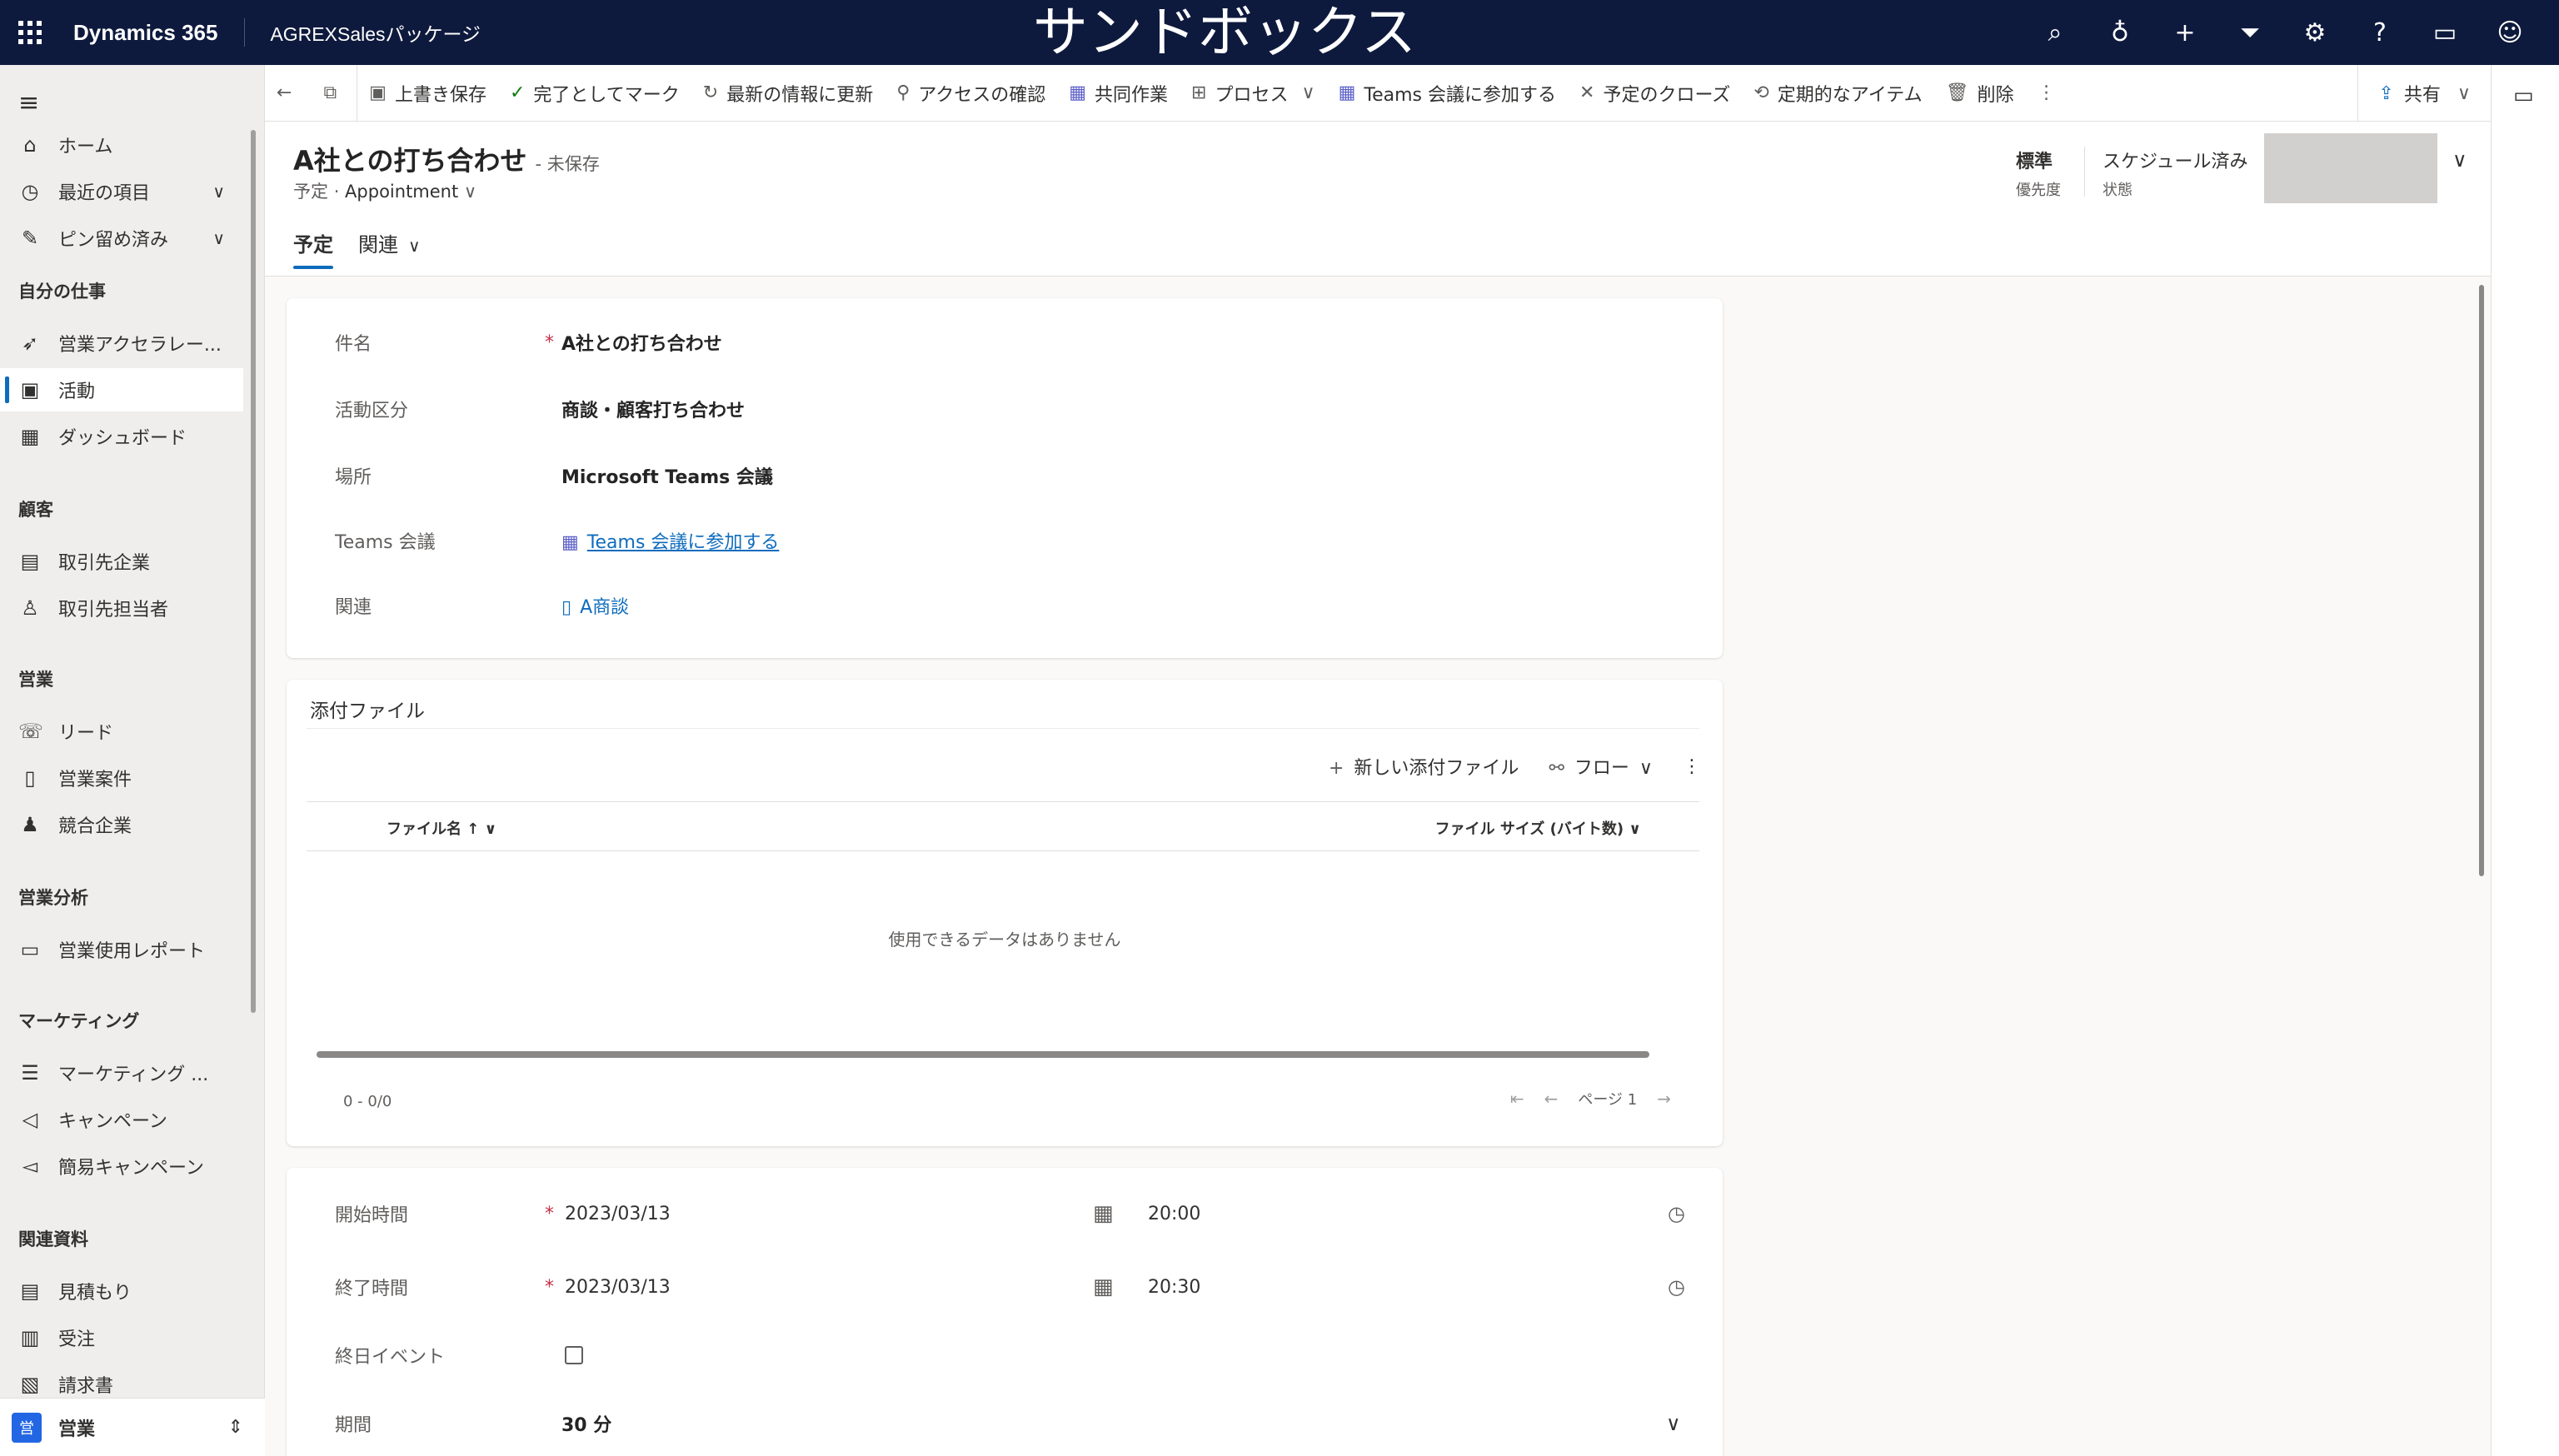 Image resolution: width=2559 pixels, height=1456 pixels. I want to click on record-title: A社との打ち合わせ - 未保存, so click(446, 159).